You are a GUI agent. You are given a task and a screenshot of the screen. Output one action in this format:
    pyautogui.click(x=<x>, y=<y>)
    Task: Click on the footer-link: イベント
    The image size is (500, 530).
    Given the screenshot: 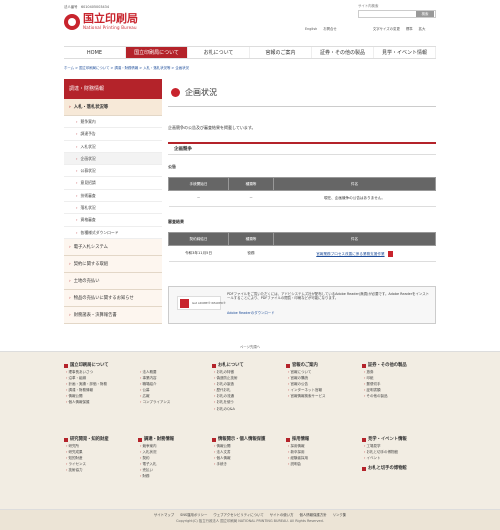 What is the action you would take?
    pyautogui.click(x=399, y=458)
    